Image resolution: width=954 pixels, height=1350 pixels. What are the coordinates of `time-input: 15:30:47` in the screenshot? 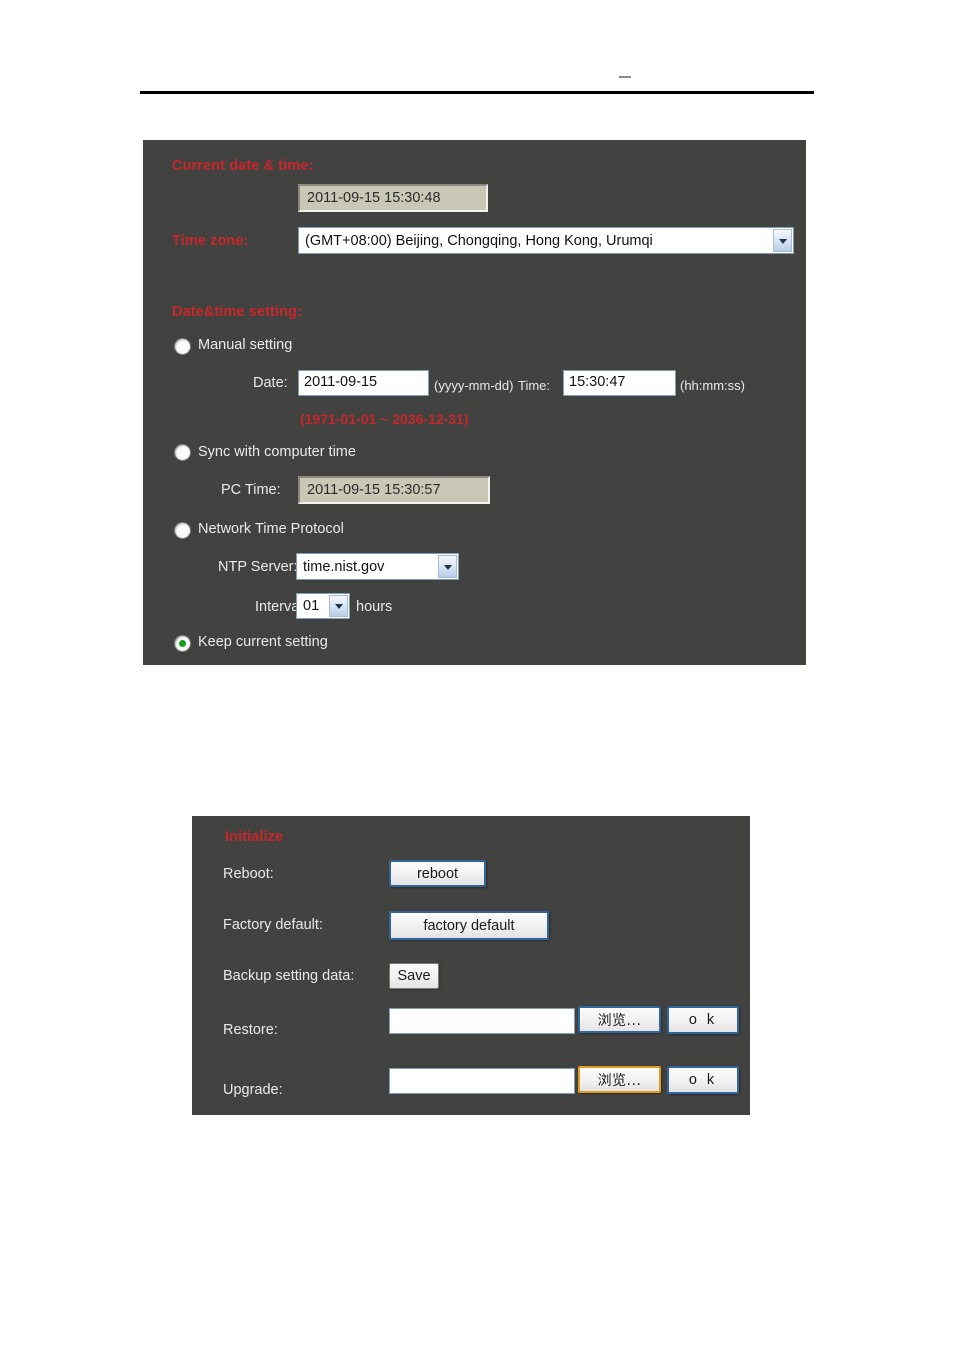 It's located at (619, 383).